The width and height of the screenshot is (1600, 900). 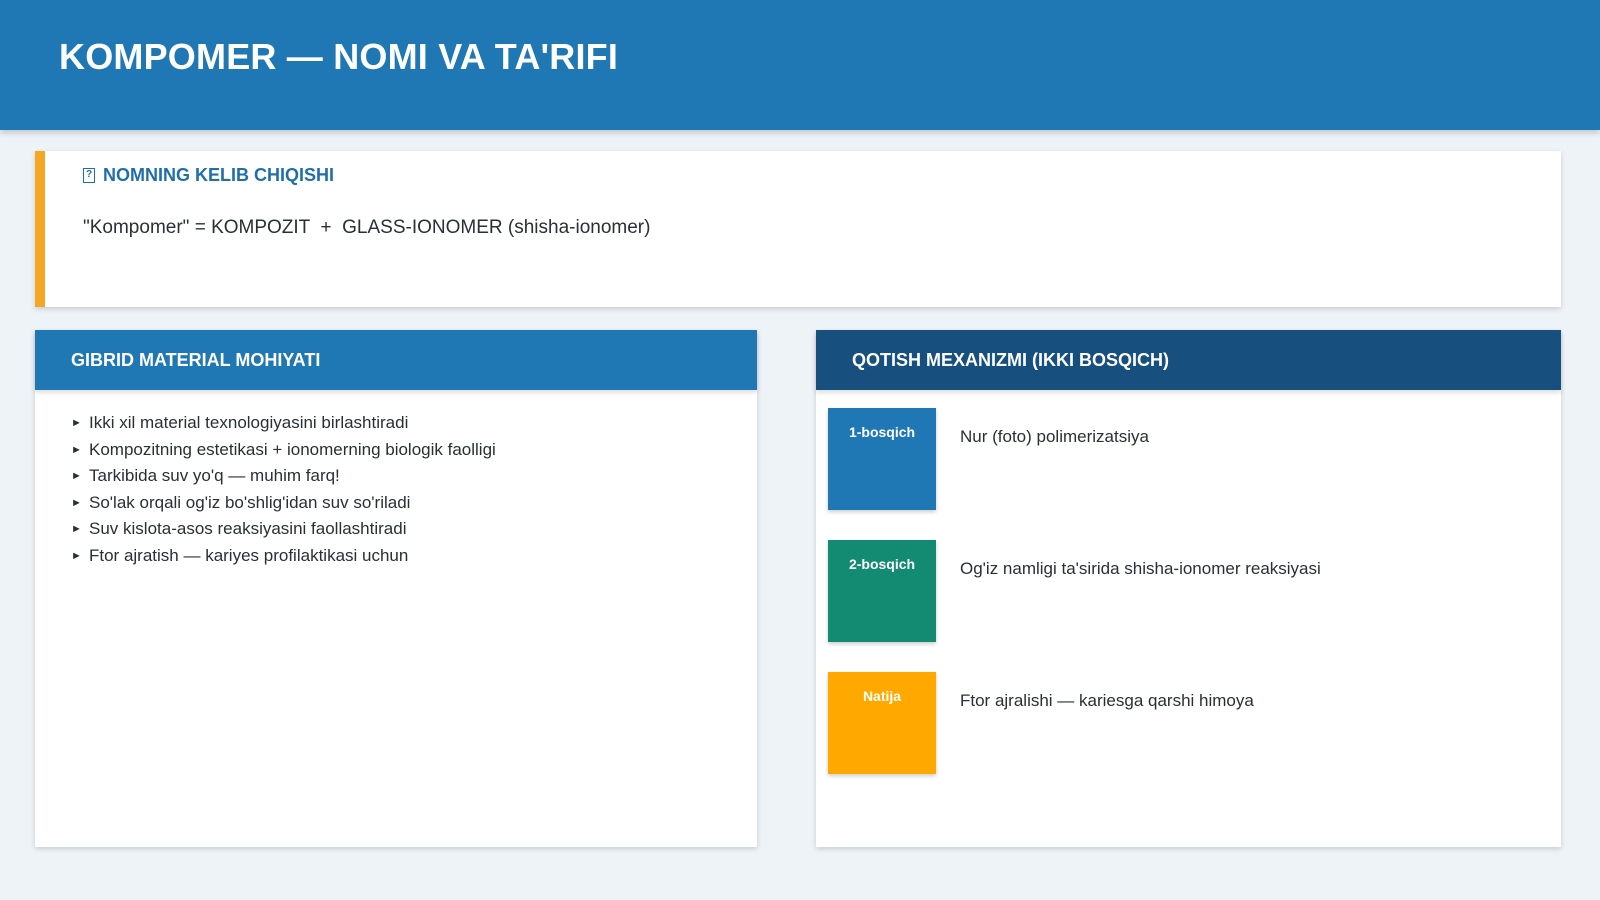 What do you see at coordinates (882, 723) in the screenshot?
I see `result-badge: Natija` at bounding box center [882, 723].